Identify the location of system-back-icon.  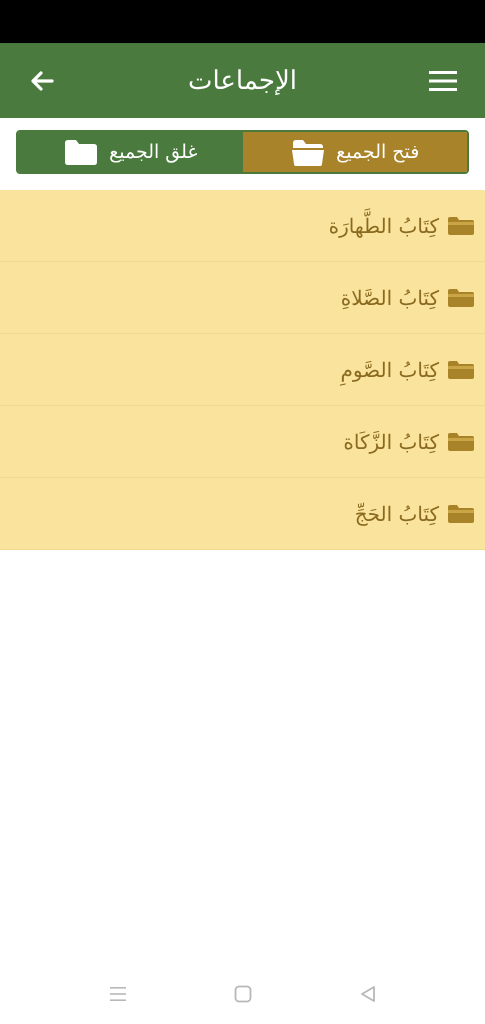
(367, 994).